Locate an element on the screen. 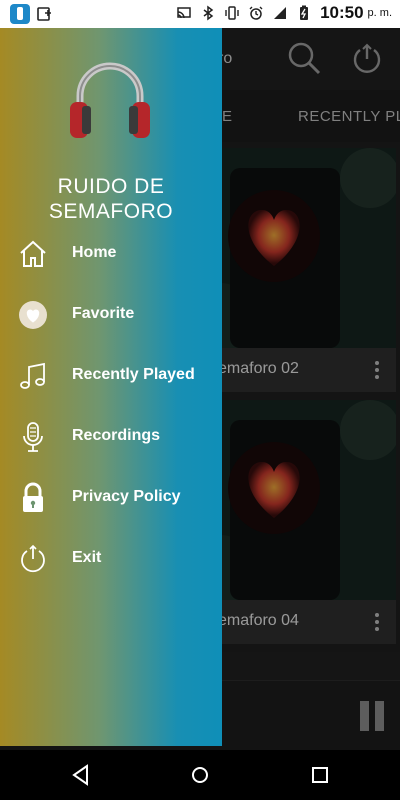  screen-share-icon is located at coordinates (44, 14).